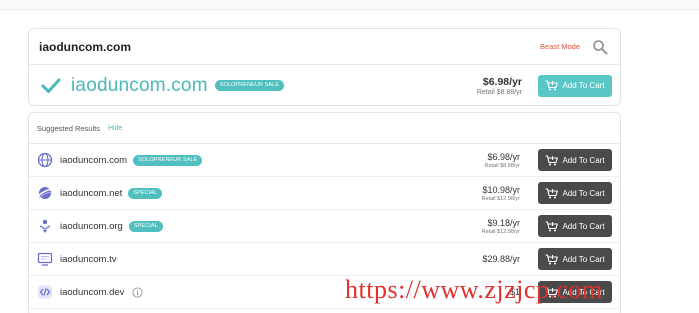  Describe the element at coordinates (92, 292) in the screenshot. I see `result-domain: iaoduncom.dev` at that location.